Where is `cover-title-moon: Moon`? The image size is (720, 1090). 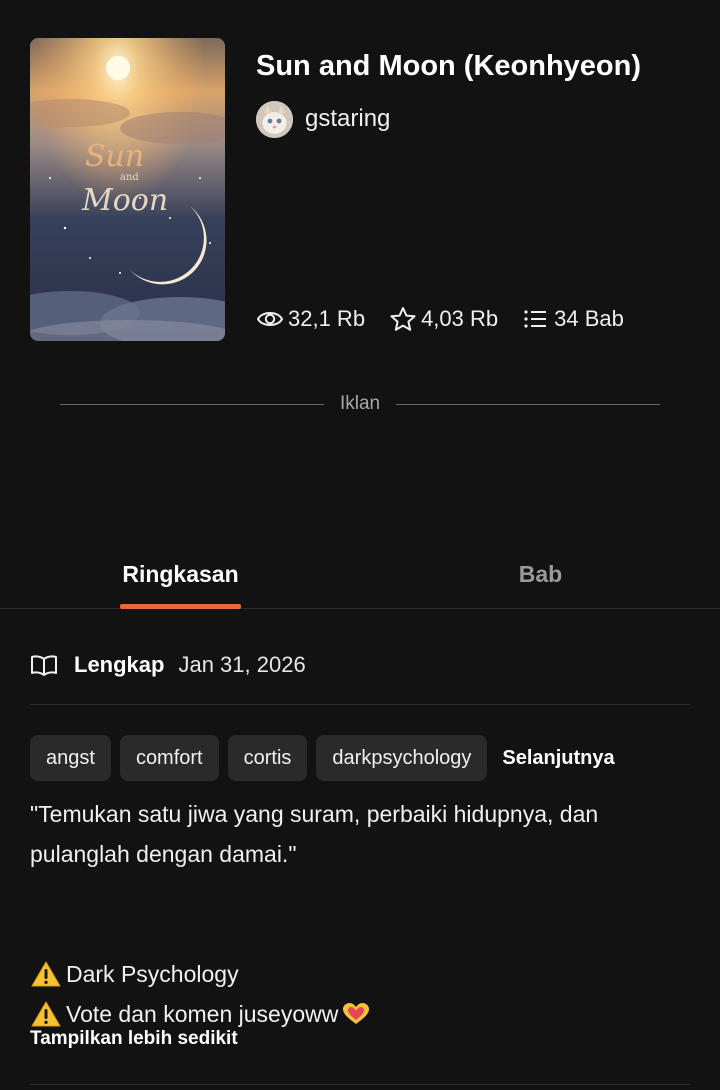 cover-title-moon: Moon is located at coordinates (124, 200).